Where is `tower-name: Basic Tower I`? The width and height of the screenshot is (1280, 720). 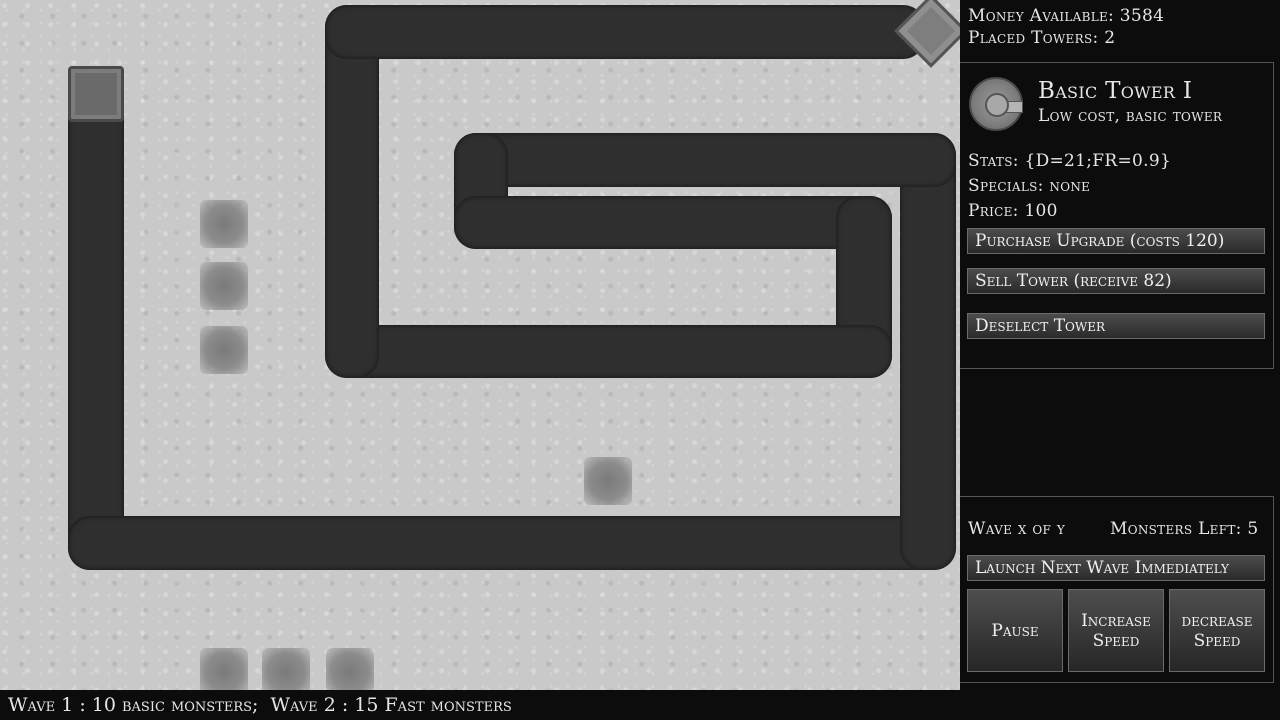
tower-name: Basic Tower I is located at coordinates (1115, 91).